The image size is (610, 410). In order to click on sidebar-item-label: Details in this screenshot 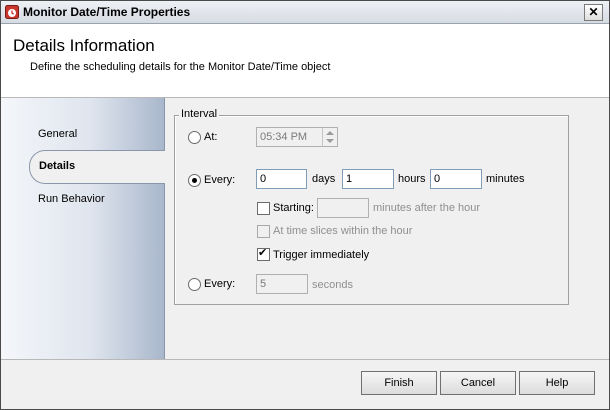, I will do `click(57, 166)`.